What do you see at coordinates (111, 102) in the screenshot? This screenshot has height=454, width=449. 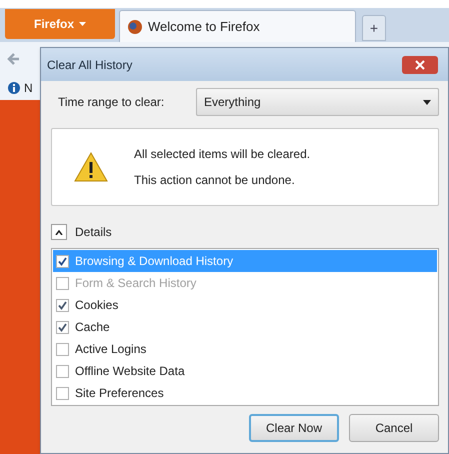 I see `time-range-label: Time range to clear:` at bounding box center [111, 102].